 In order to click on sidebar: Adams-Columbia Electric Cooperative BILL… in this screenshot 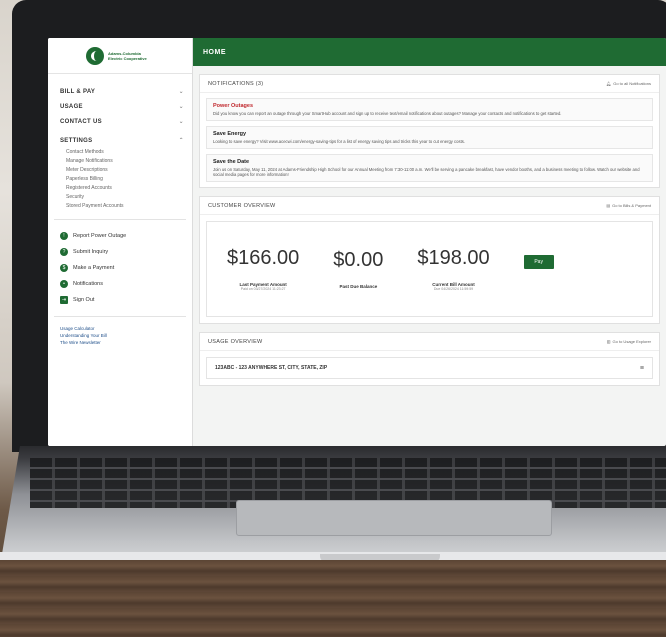, I will do `click(120, 242)`.